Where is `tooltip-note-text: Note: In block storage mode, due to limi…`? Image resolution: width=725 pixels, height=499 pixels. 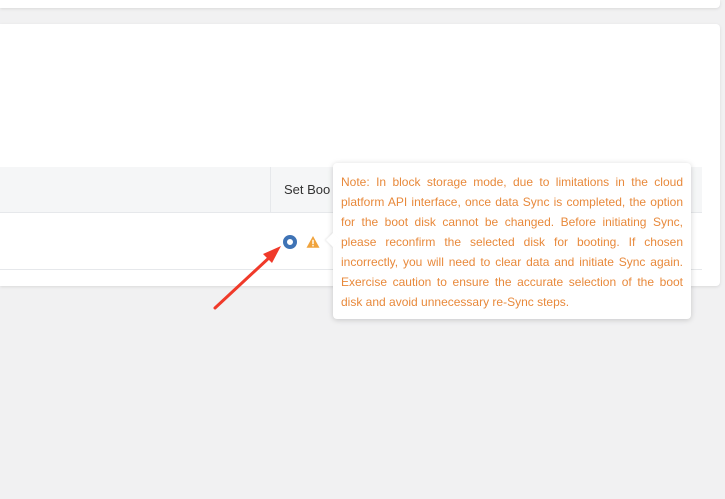
tooltip-note-text: Note: In block storage mode, due to limi… is located at coordinates (512, 242).